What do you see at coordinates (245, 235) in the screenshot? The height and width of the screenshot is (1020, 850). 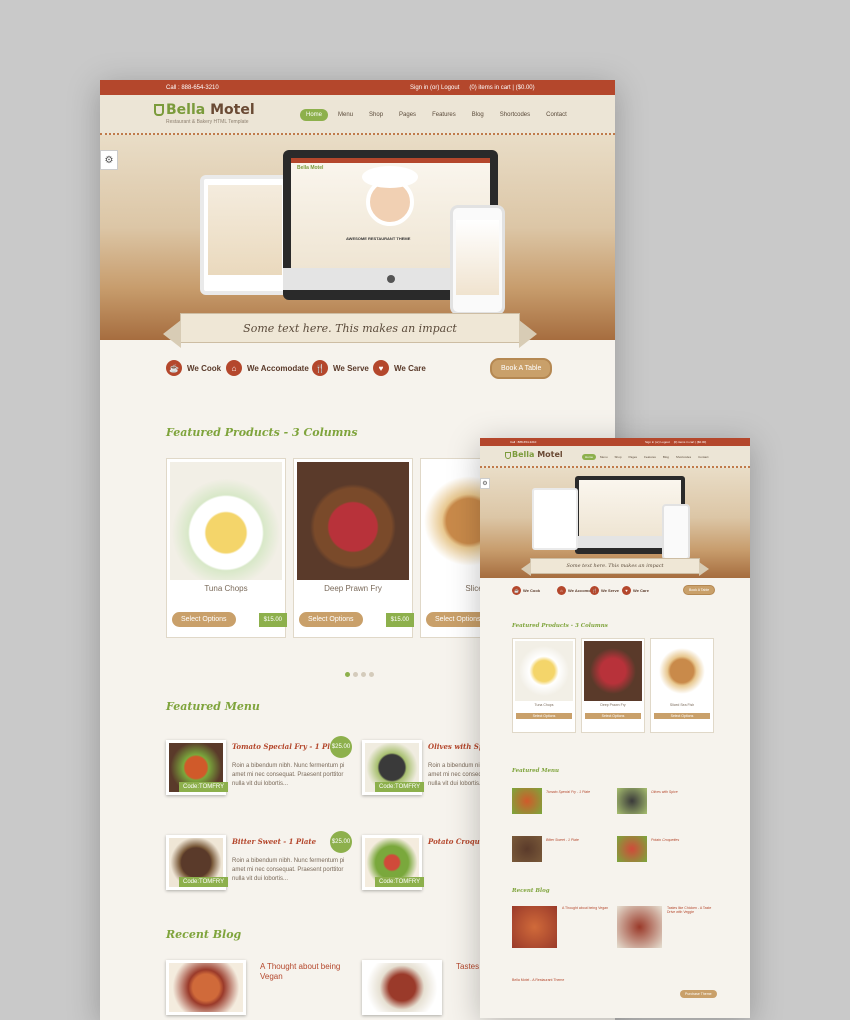 I see `tablet-mockup` at bounding box center [245, 235].